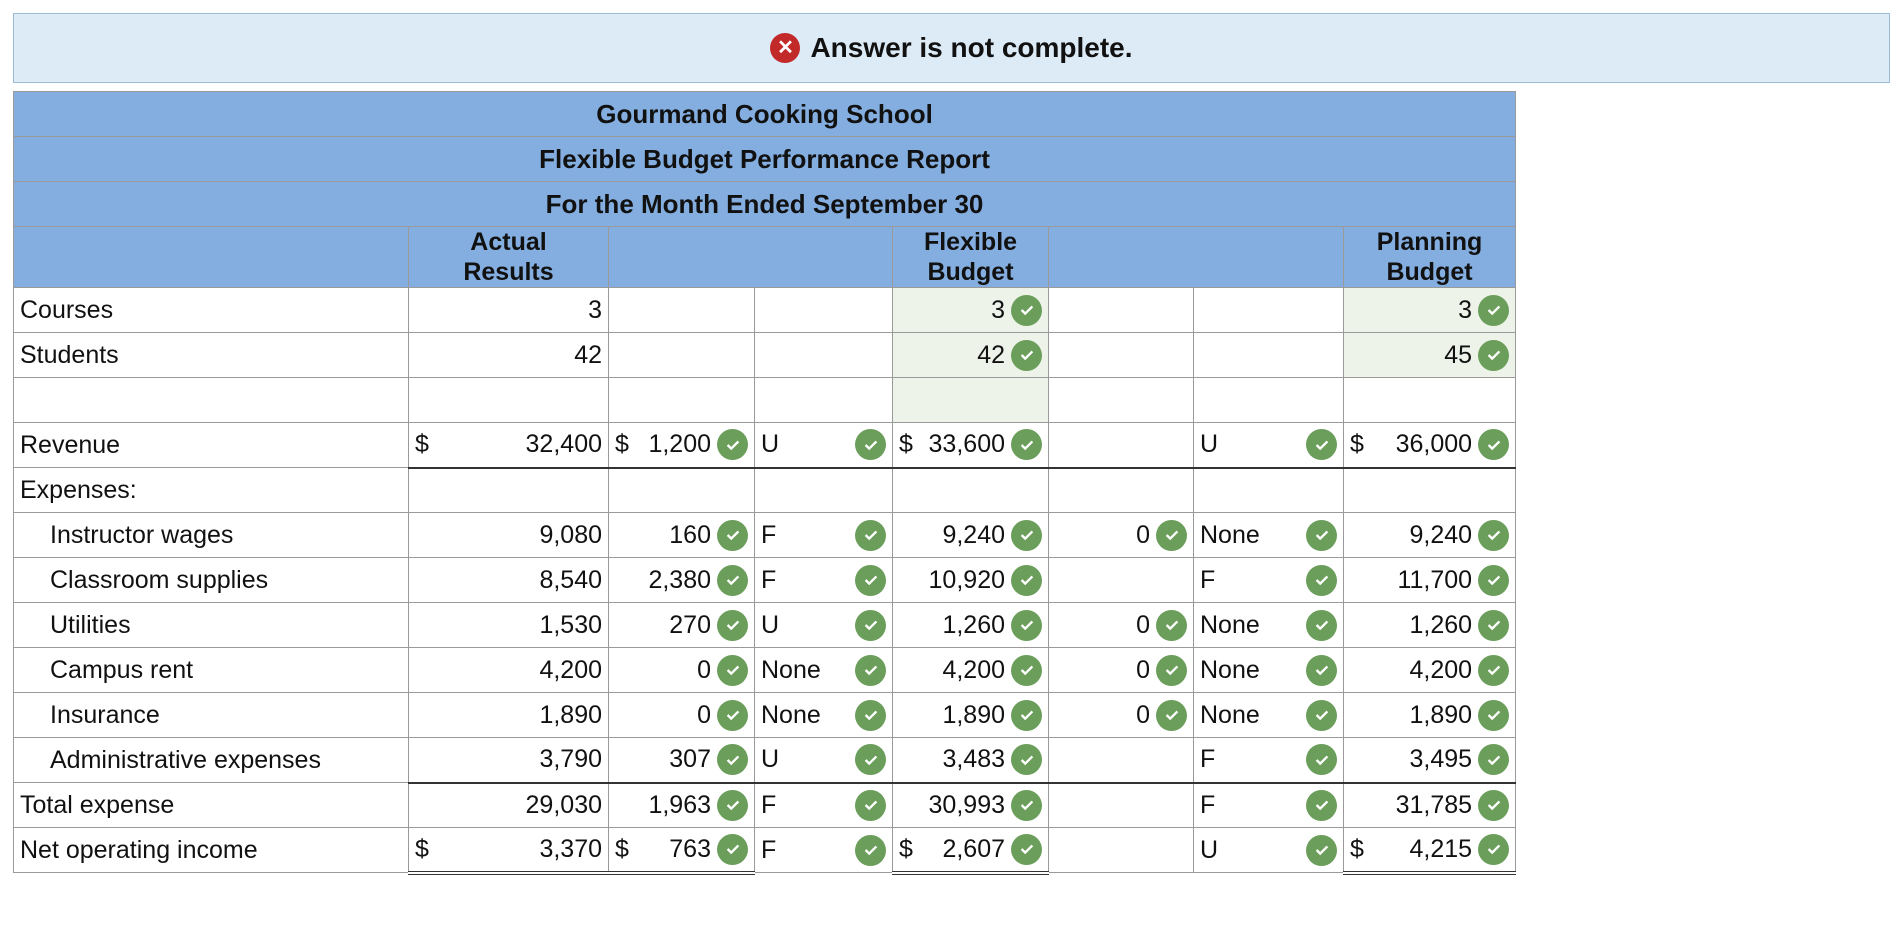 This screenshot has height=952, width=1900. Describe the element at coordinates (690, 759) in the screenshot. I see `revenue-variance-input: 307` at that location.